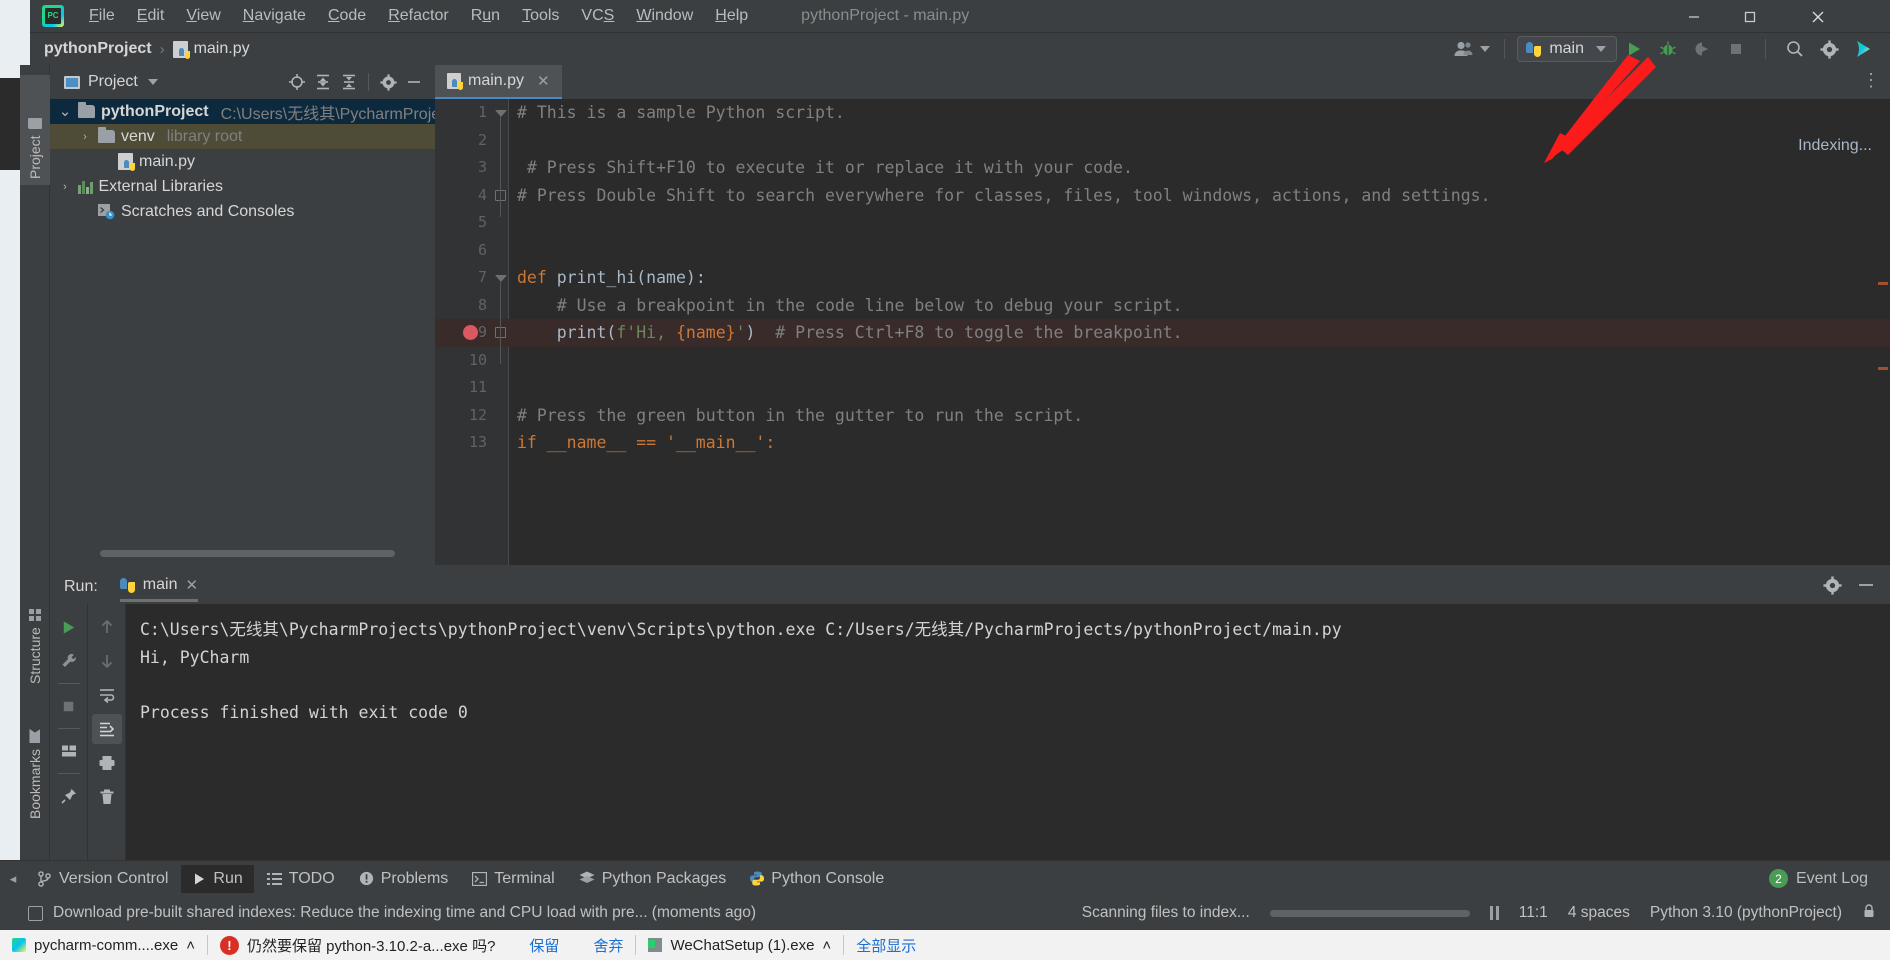  I want to click on indent-setting: 4 spaces, so click(1599, 913).